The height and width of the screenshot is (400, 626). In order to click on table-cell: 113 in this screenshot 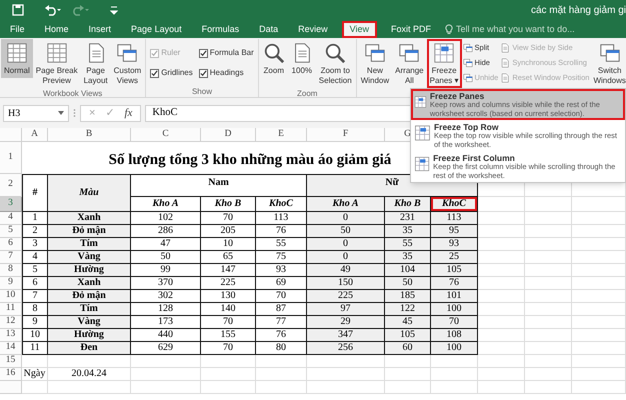, I will do `click(454, 218)`.